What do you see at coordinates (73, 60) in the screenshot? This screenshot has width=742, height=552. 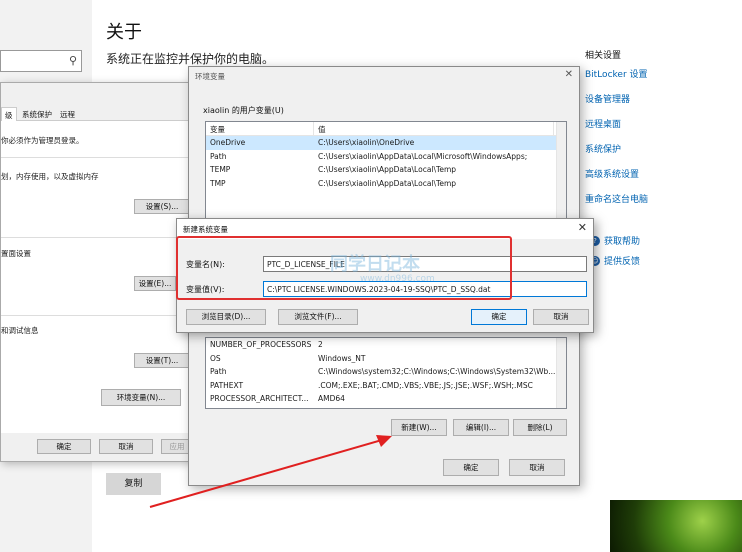 I see `search-icon: ⚲` at bounding box center [73, 60].